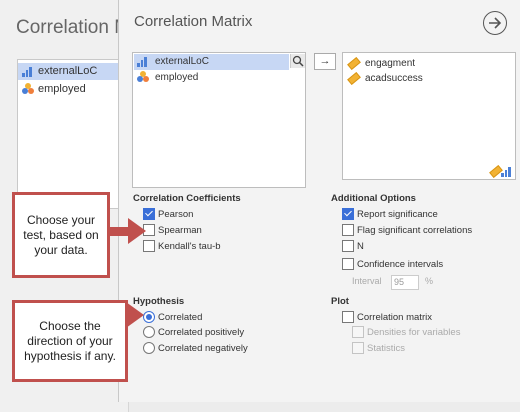  I want to click on checkbox-checked, so click(348, 214).